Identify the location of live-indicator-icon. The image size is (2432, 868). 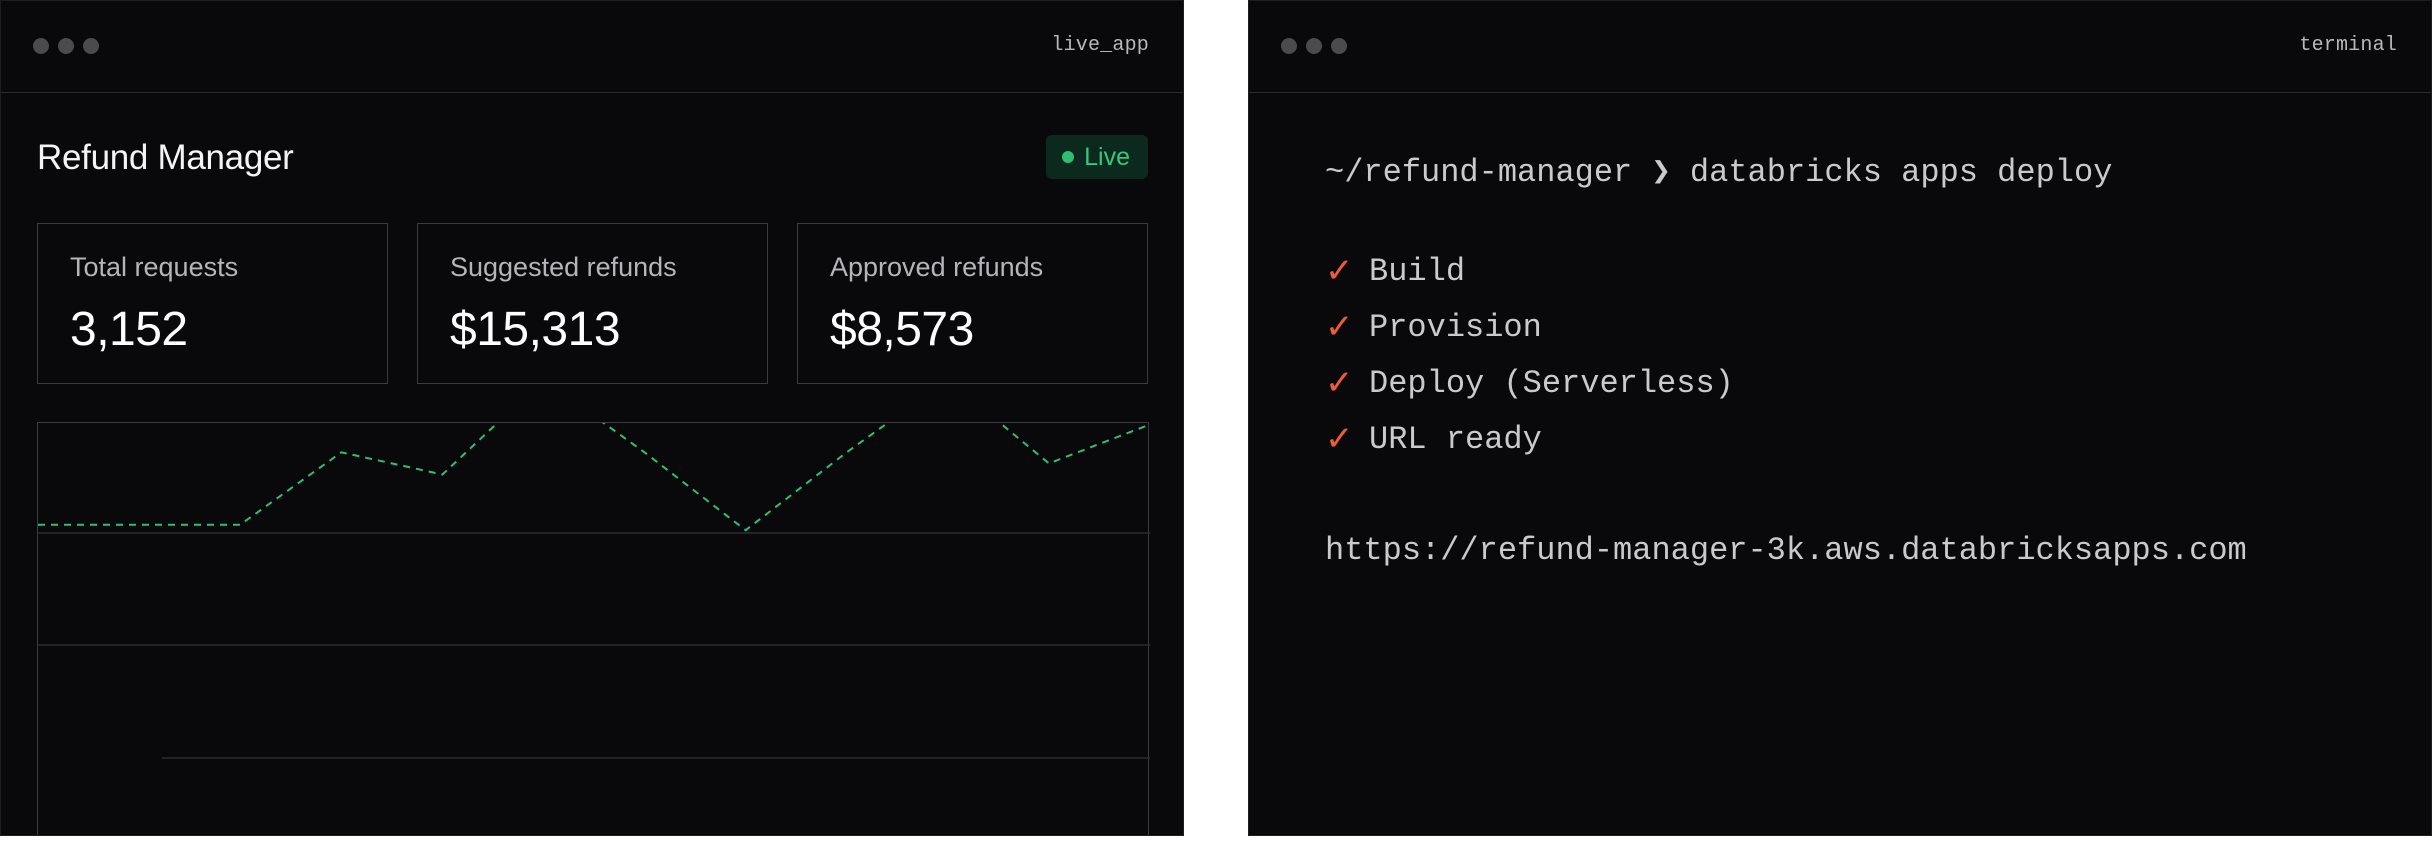
(1068, 157).